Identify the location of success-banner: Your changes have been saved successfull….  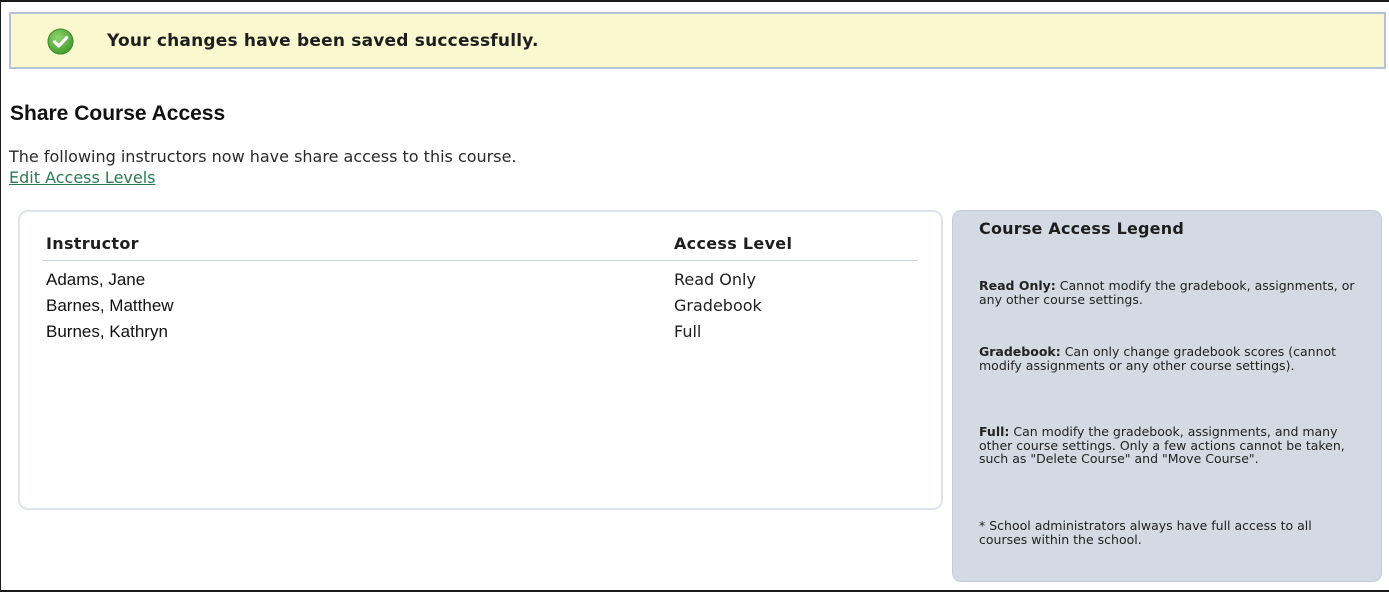
(697, 40).